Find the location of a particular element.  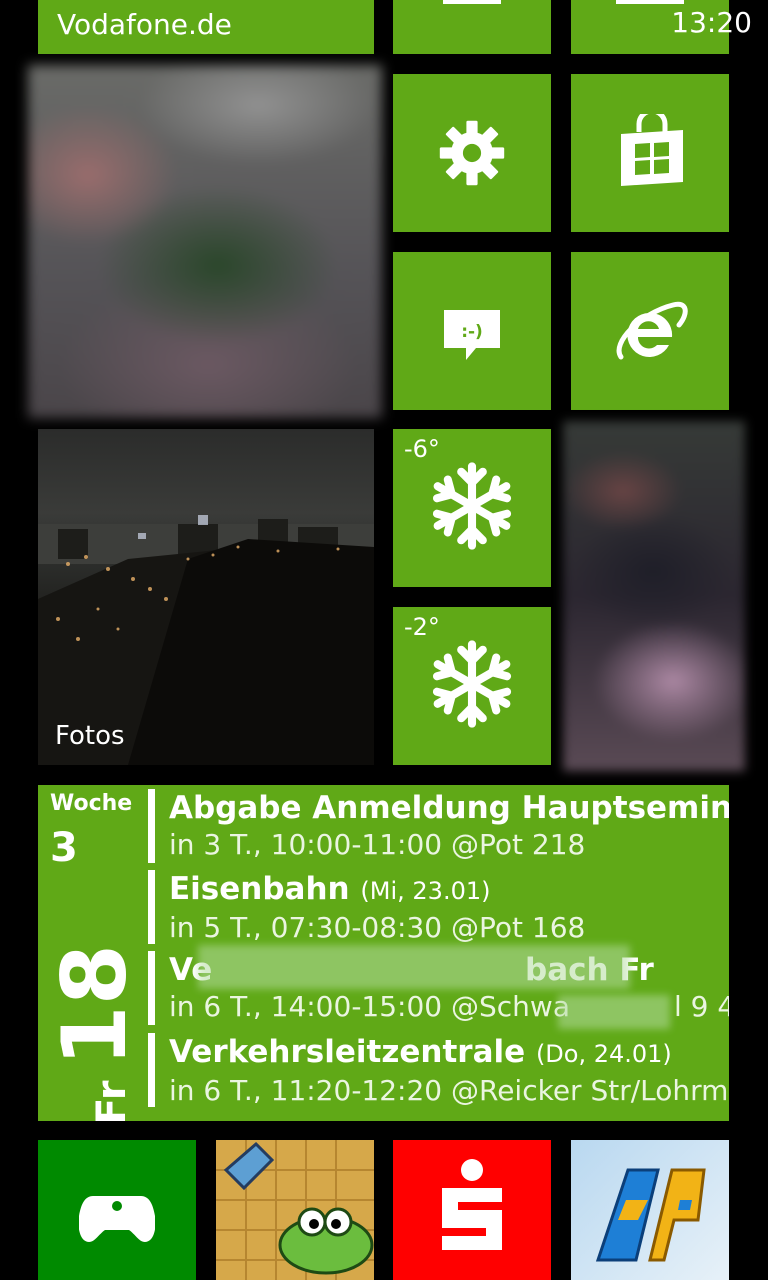

event-detail: in 6 T., 11:20-12:20 @Reicker Str/Lohrm is located at coordinates (449, 1090).